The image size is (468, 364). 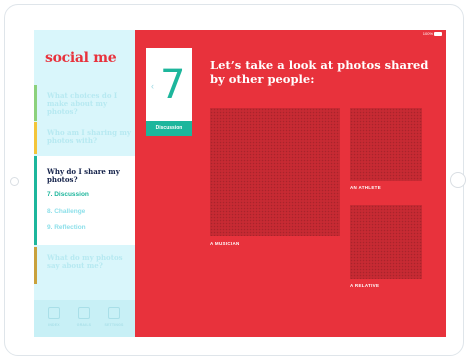 I want to click on grails-icon, so click(x=84, y=313).